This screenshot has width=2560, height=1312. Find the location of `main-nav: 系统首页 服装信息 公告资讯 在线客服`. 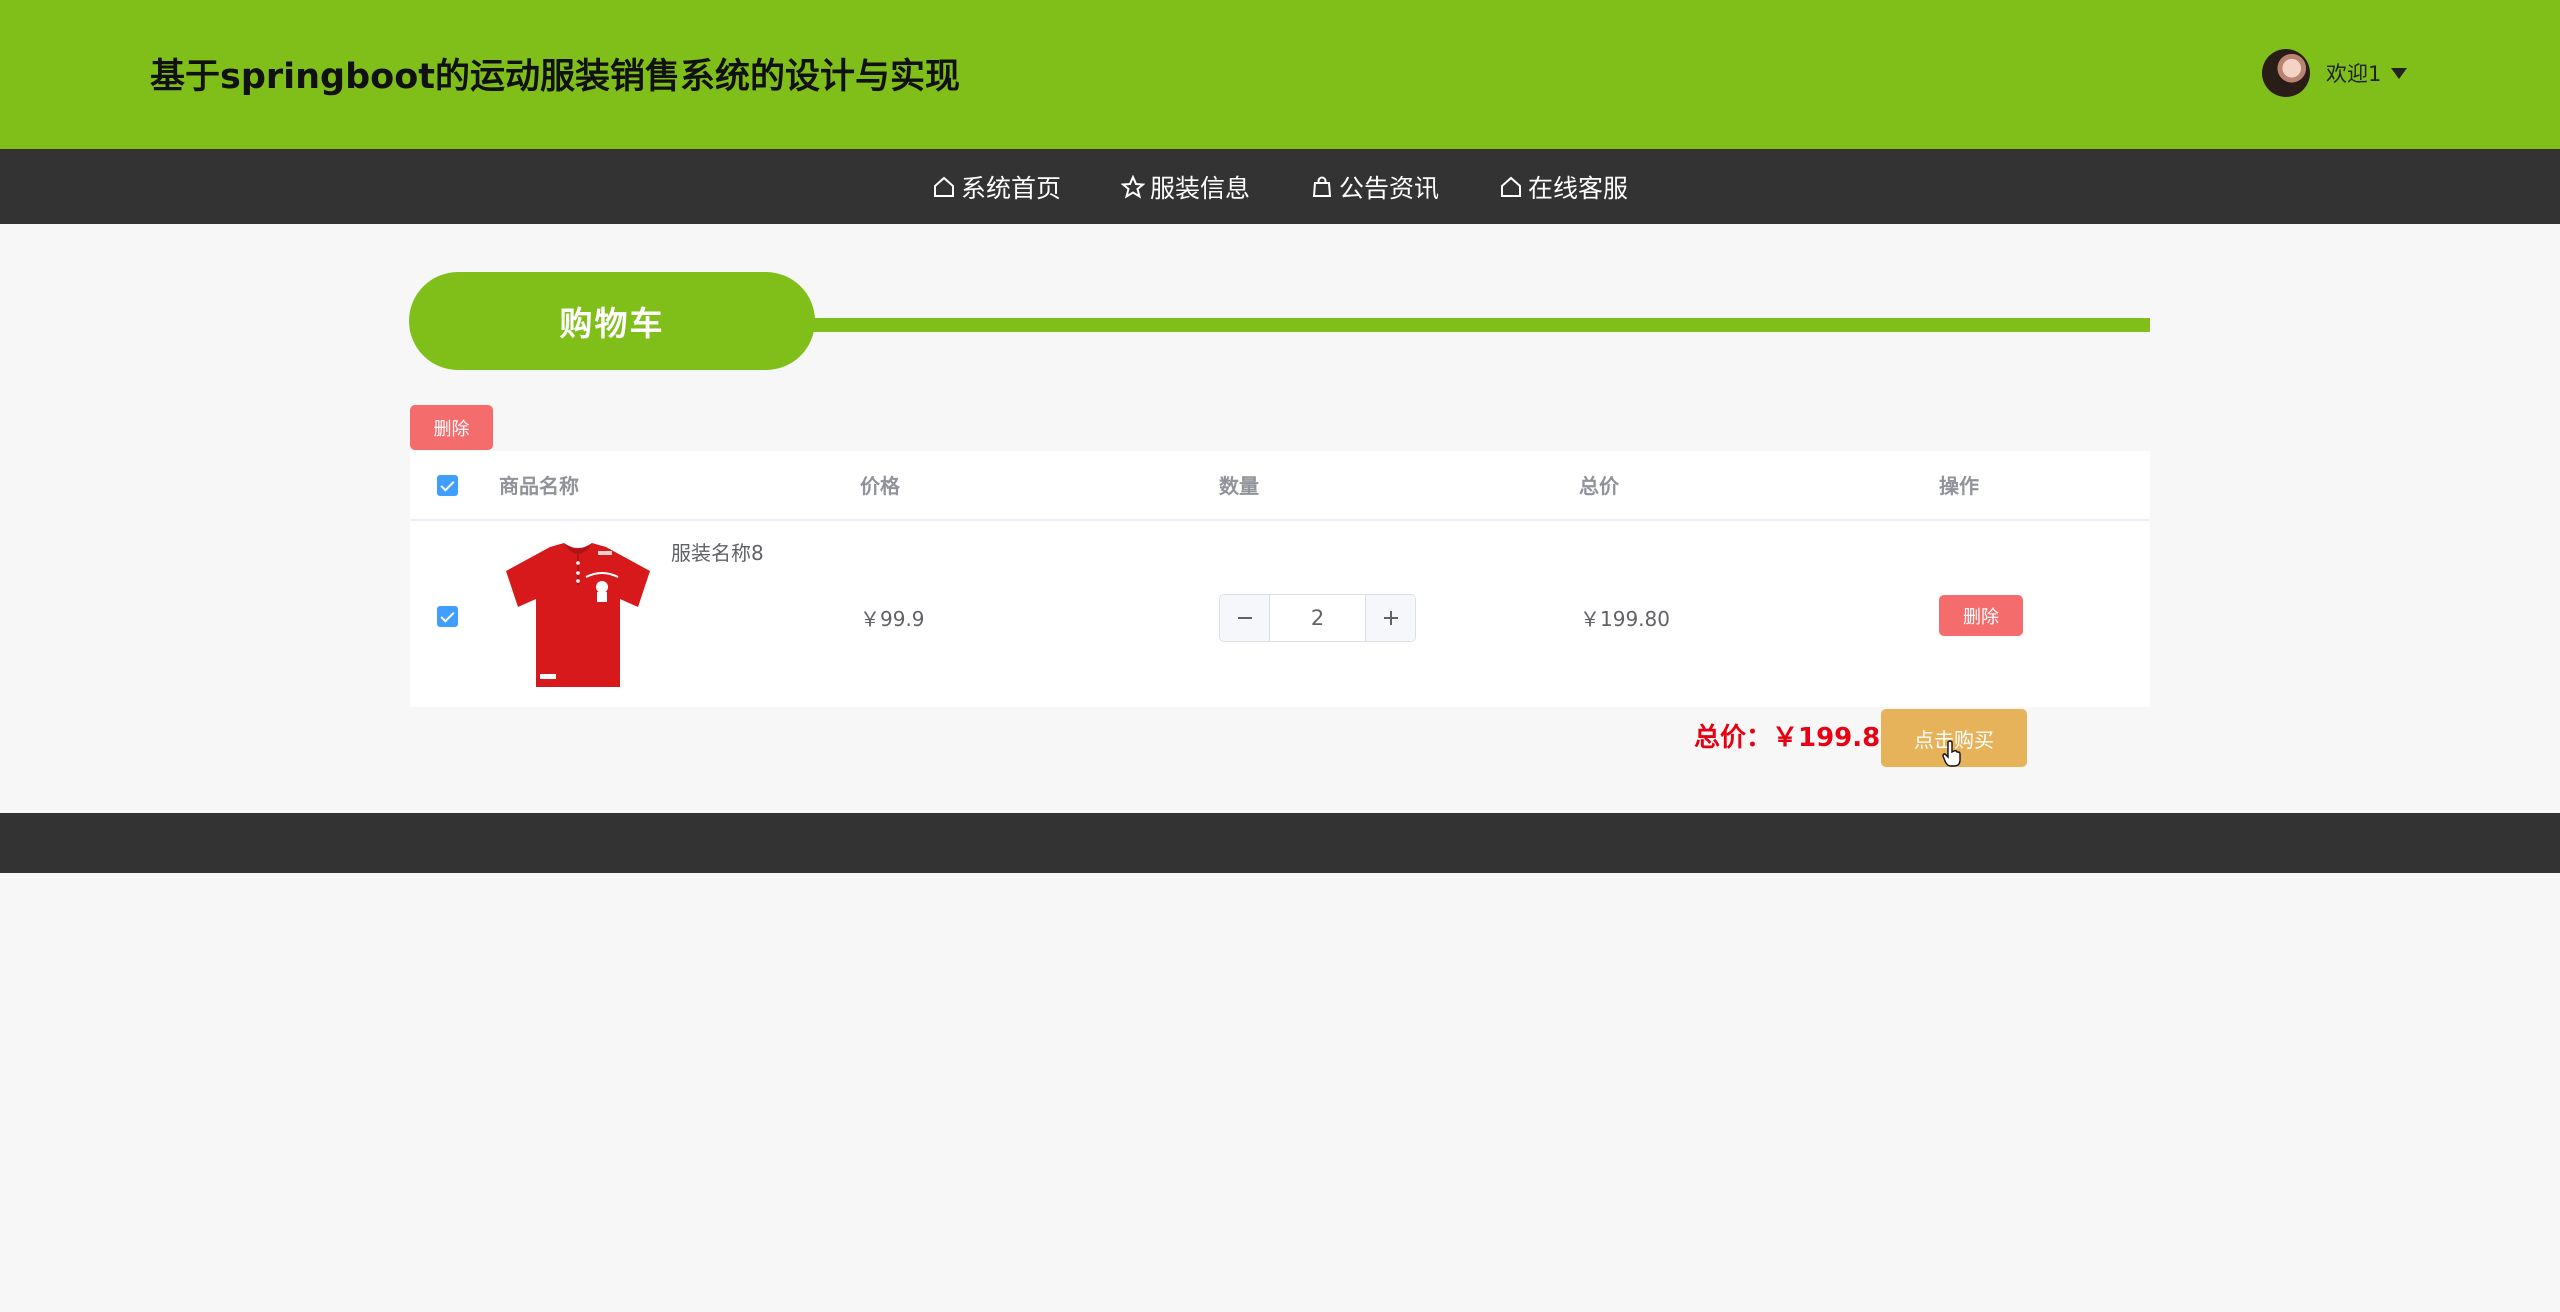

main-nav: 系统首页 服装信息 公告资讯 在线客服 is located at coordinates (1280, 186).